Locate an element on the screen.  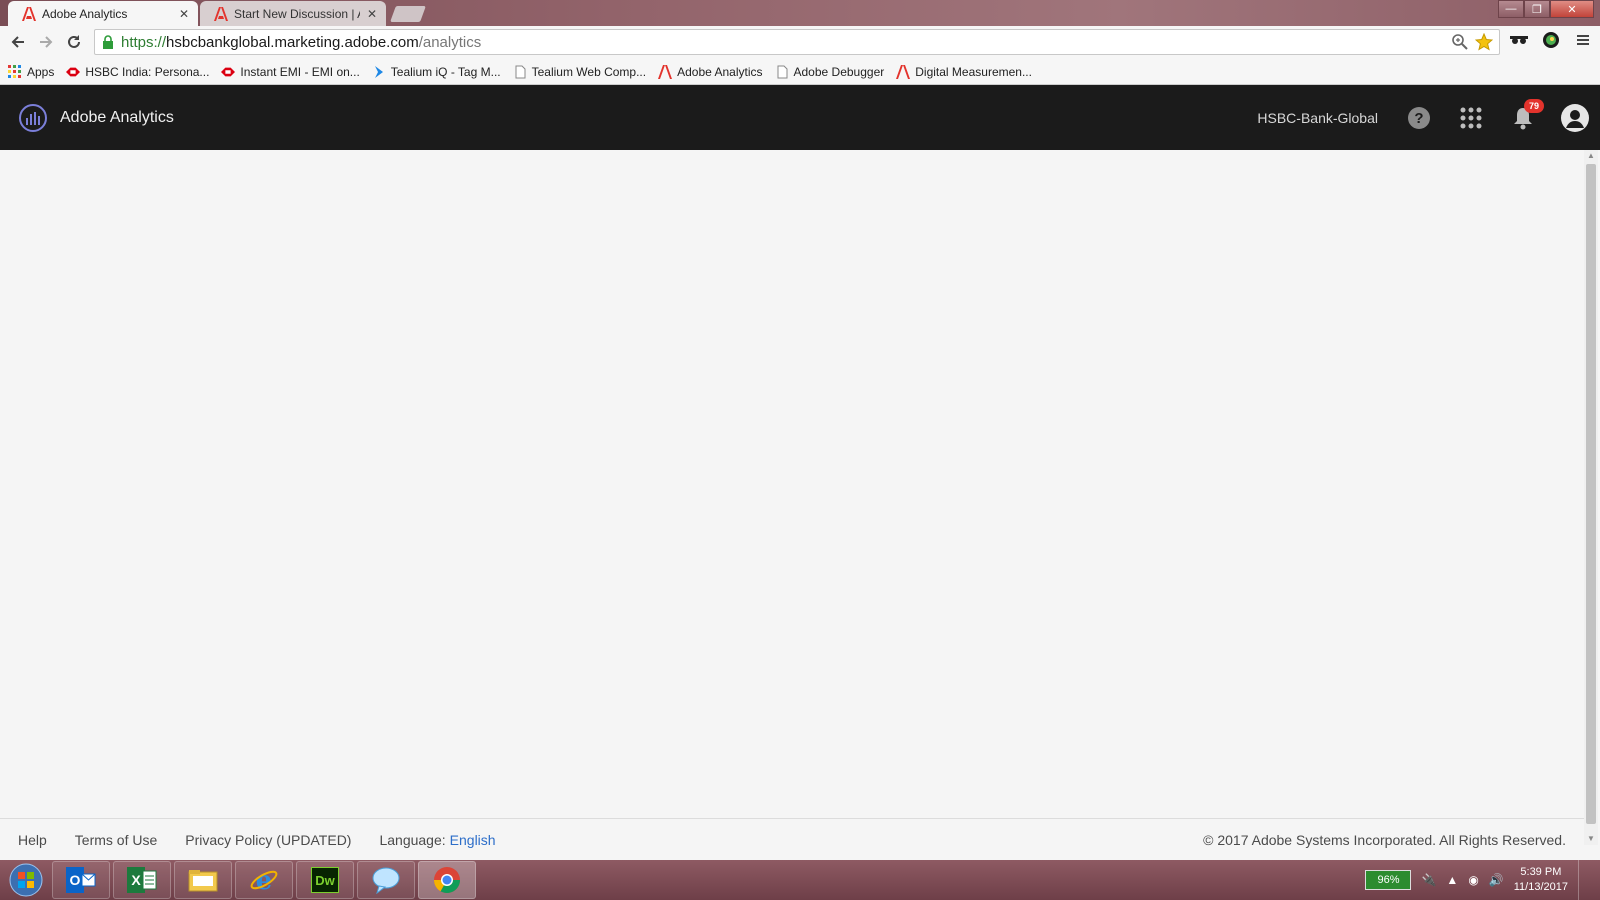
bookmark-adobe-debugger: Adobe Debugger is located at coordinates (830, 71).